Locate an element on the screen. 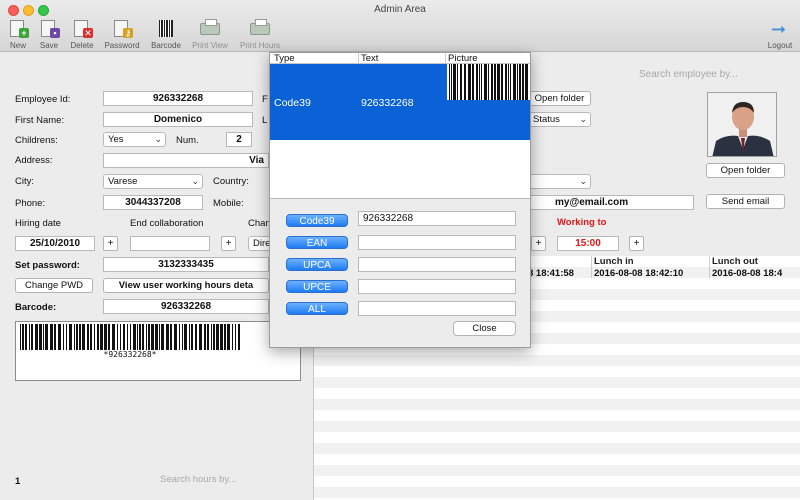 The height and width of the screenshot is (500, 800). logout-button: ➞ Logout is located at coordinates (779, 34).